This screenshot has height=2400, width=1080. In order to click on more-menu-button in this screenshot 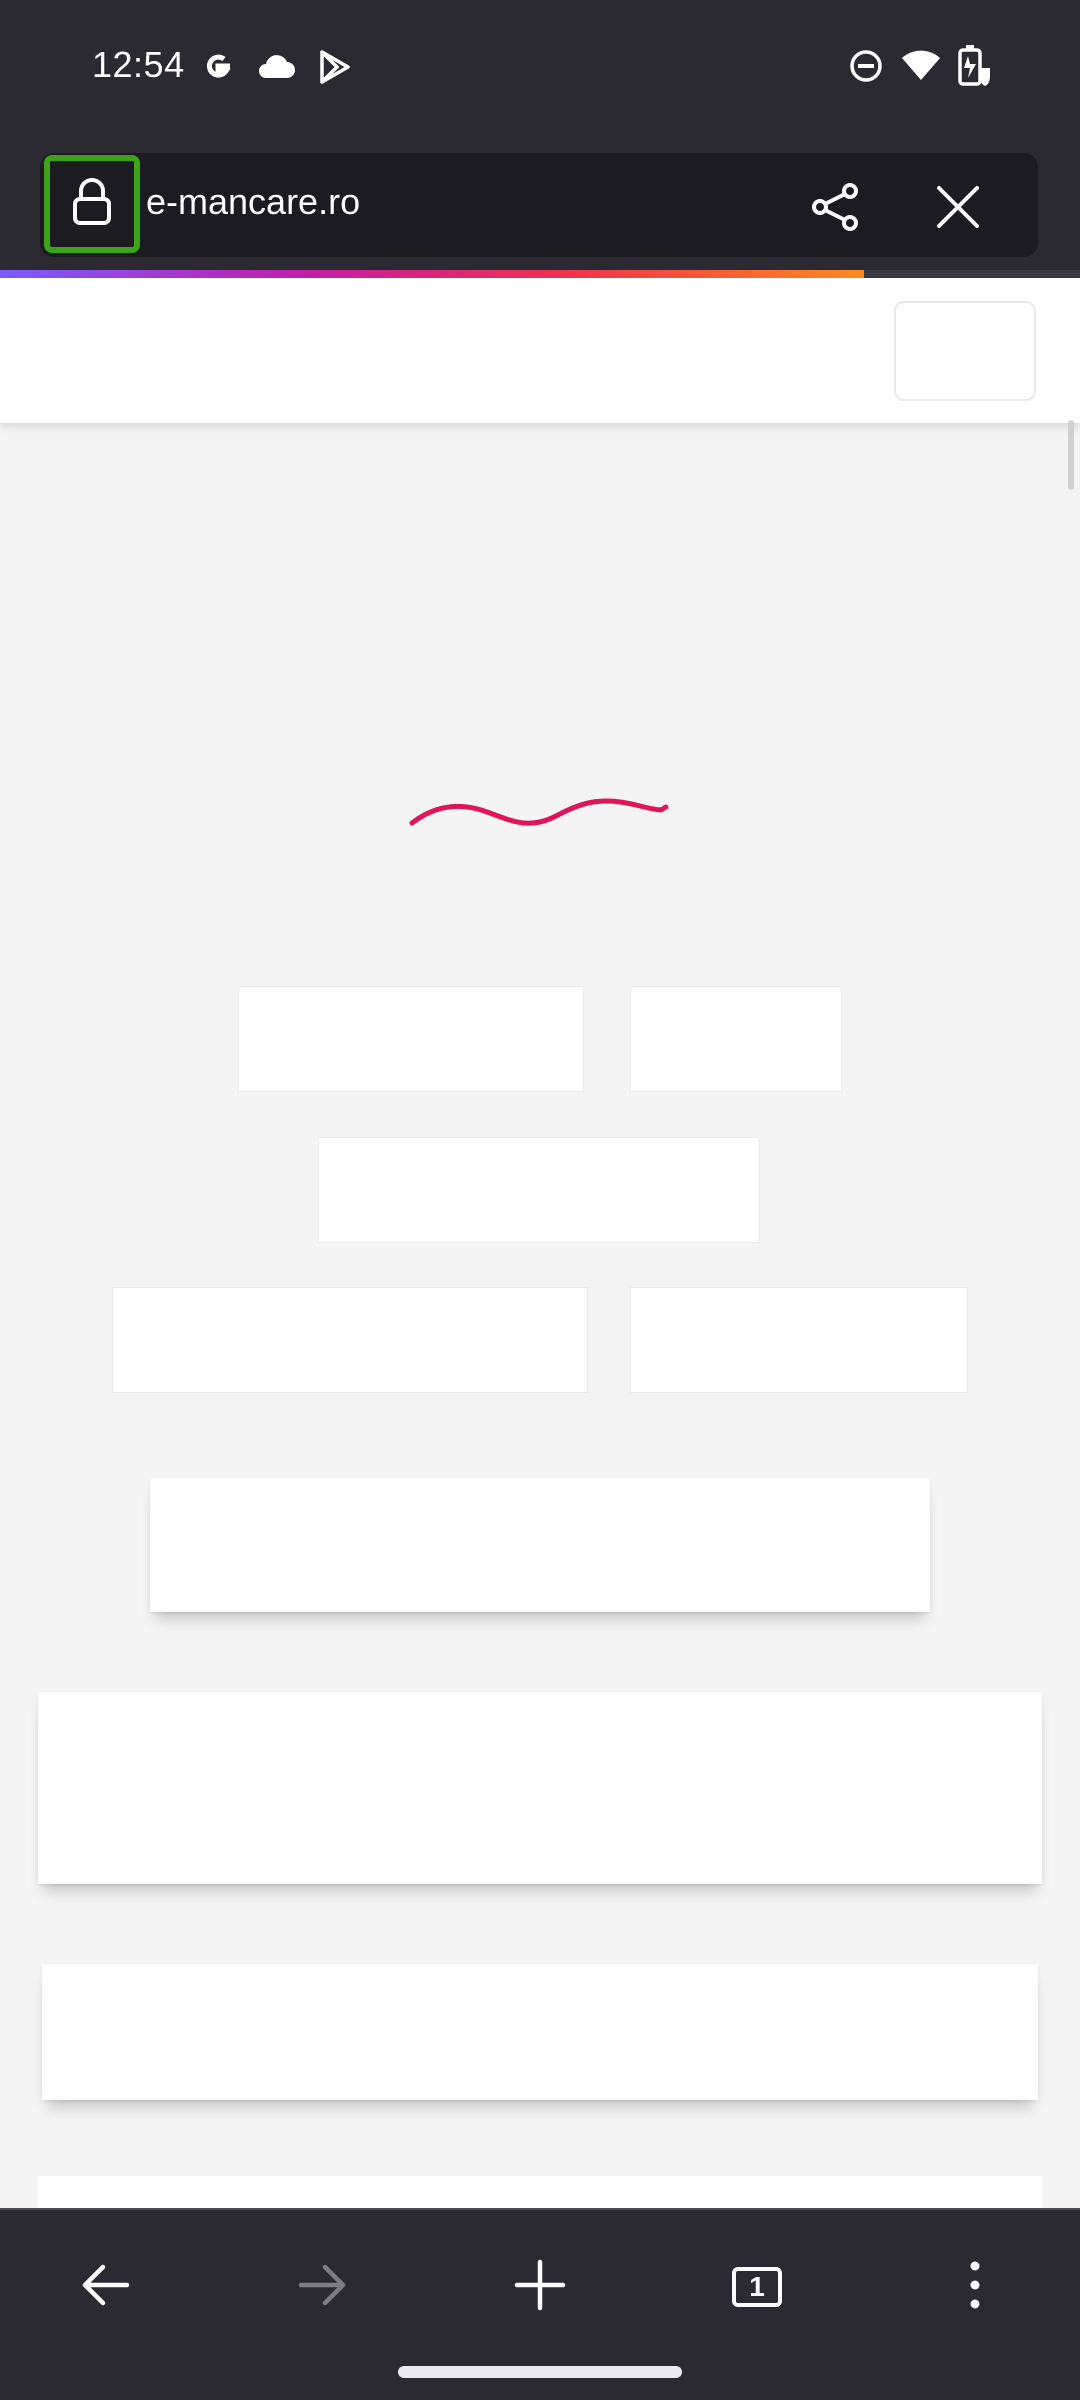, I will do `click(975, 2287)`.